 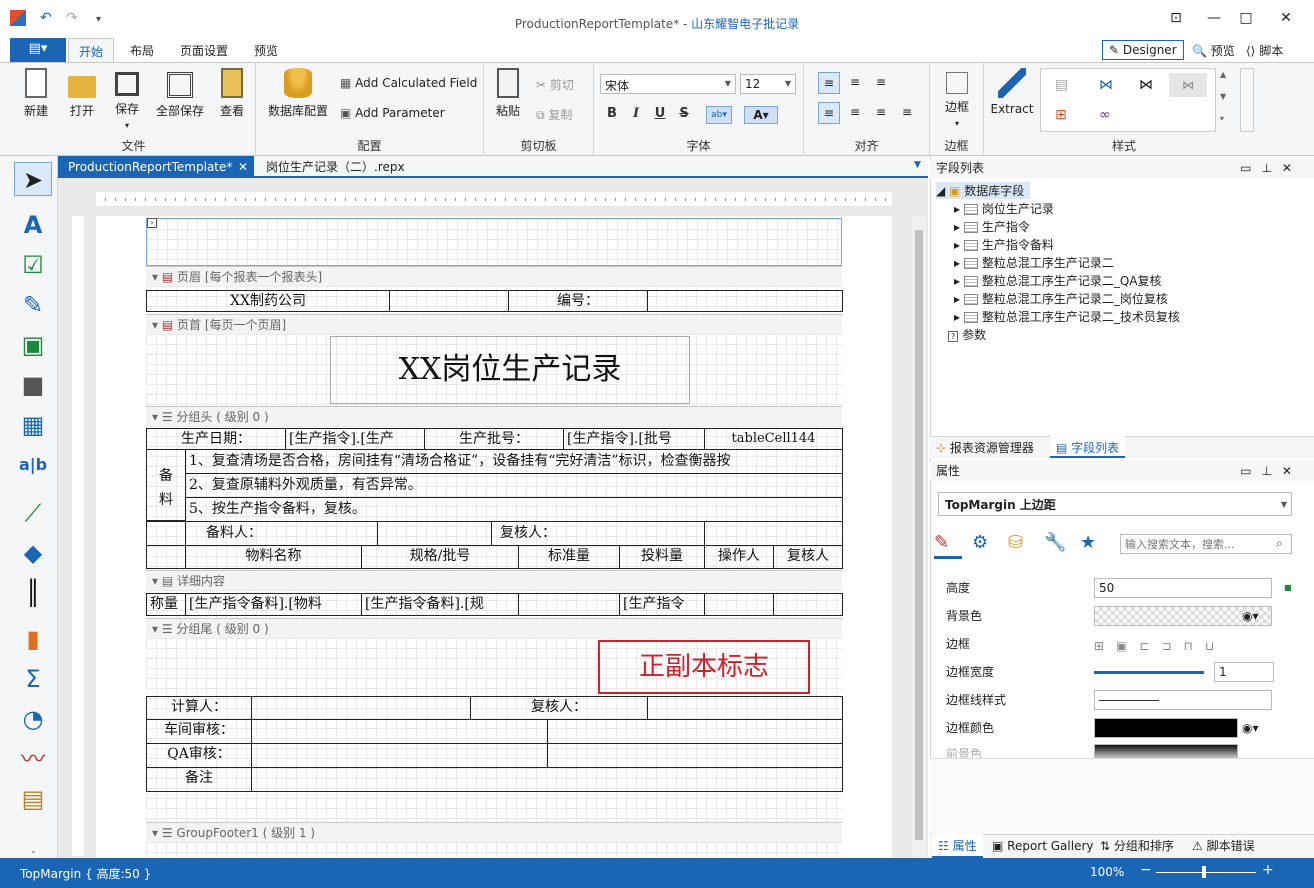 What do you see at coordinates (440, 557) in the screenshot?
I see `col-header-spec: 规格/批号` at bounding box center [440, 557].